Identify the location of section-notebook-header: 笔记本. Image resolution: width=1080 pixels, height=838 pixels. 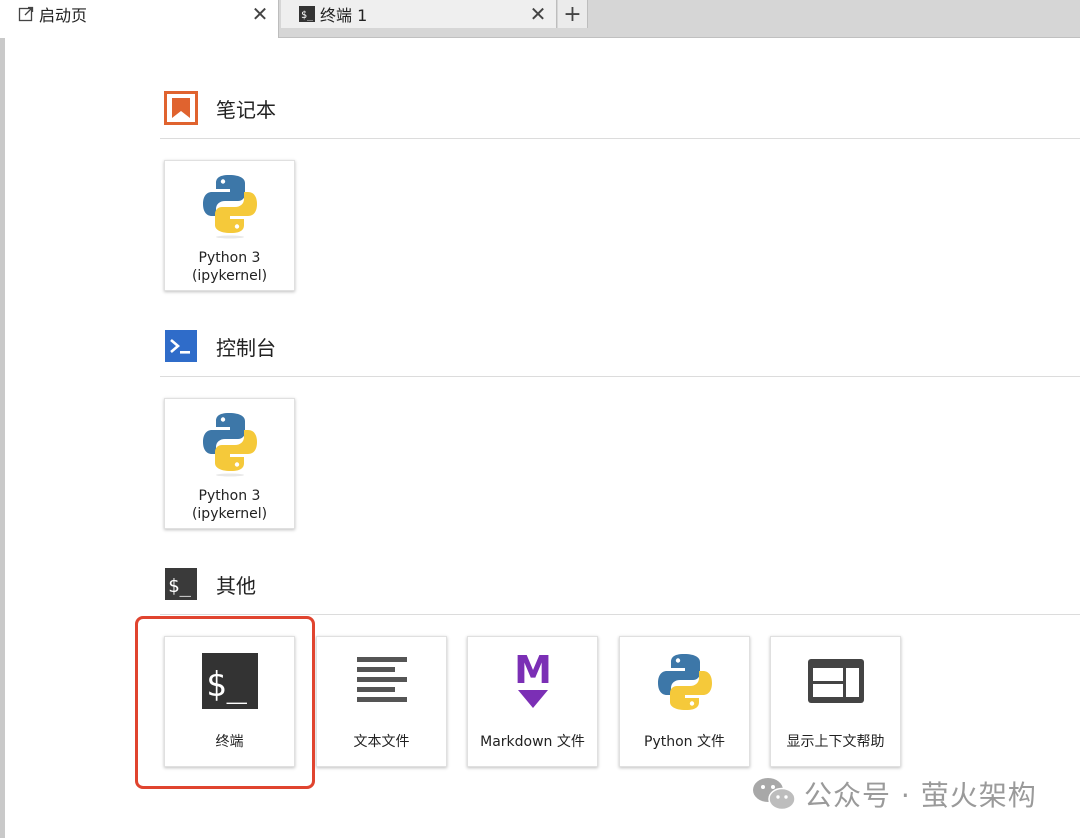
(620, 108).